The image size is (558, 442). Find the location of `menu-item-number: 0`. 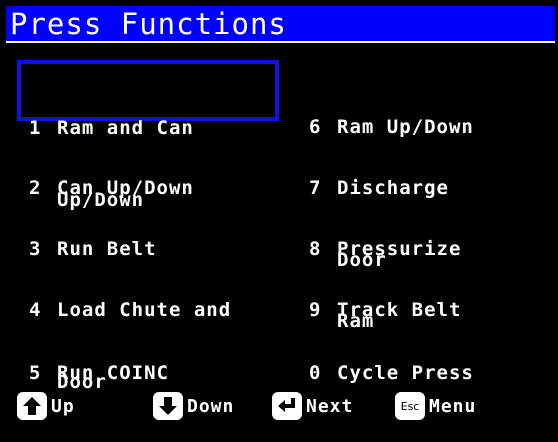

menu-item-number: 0 is located at coordinates (315, 373).